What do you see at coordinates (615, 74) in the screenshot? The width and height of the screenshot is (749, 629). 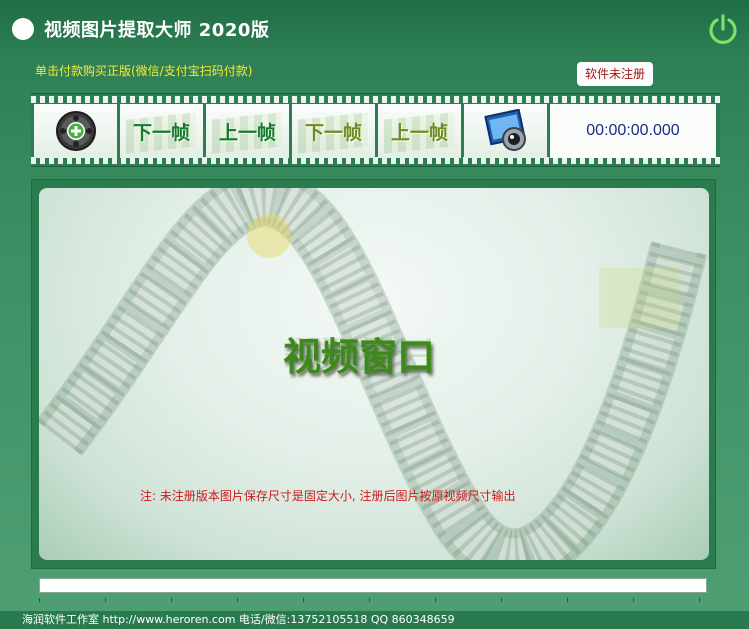 I see `registration-status-badge: 软件未注册` at bounding box center [615, 74].